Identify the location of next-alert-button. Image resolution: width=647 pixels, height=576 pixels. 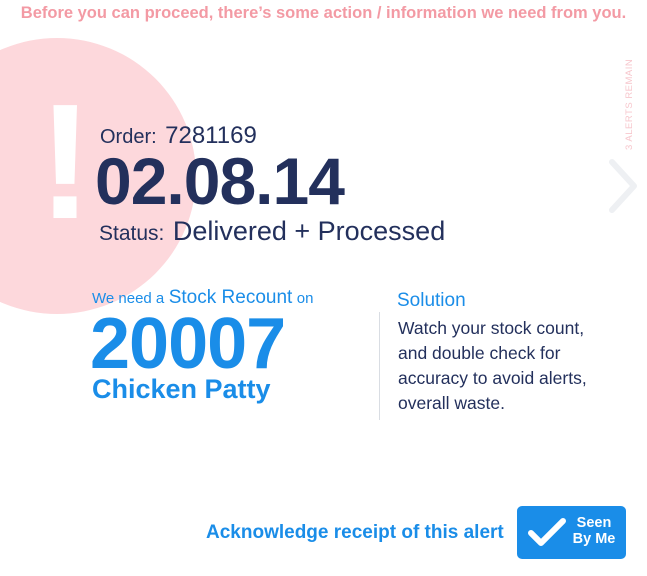
(622, 186).